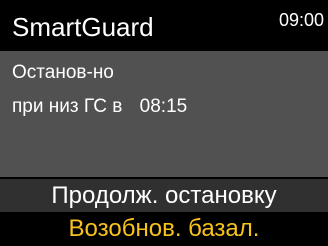 This screenshot has height=246, width=328. I want to click on suspend-reason-label: при низ ГС в, so click(67, 106).